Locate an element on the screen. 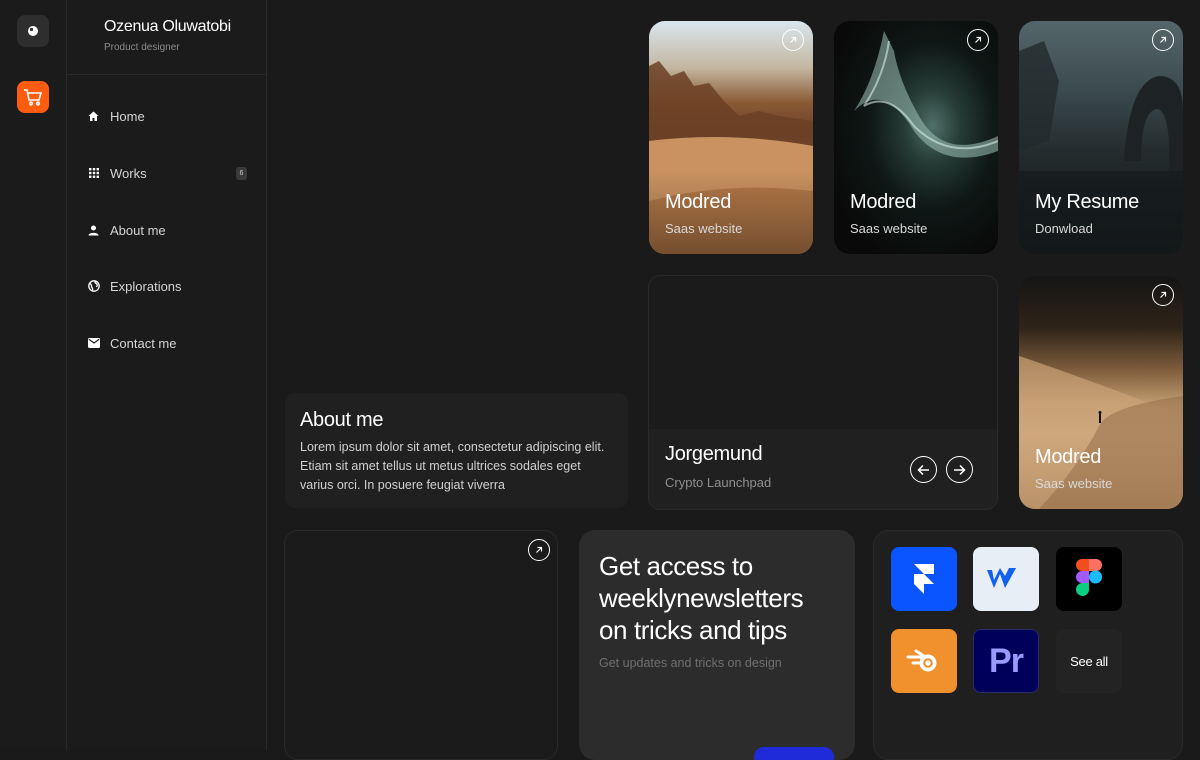 This screenshot has width=1200, height=760. profile-role: Product designer is located at coordinates (142, 47).